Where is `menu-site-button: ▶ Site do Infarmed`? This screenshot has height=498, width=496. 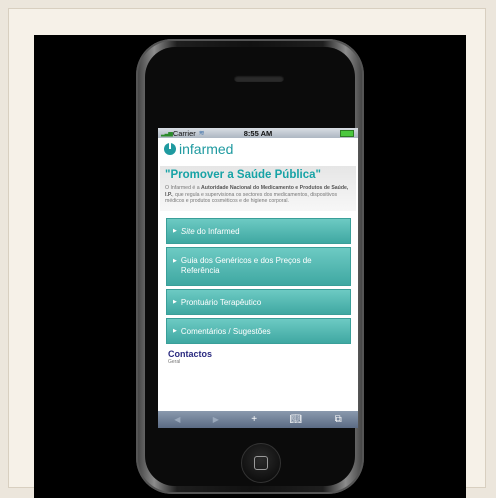 menu-site-button: ▶ Site do Infarmed is located at coordinates (258, 231).